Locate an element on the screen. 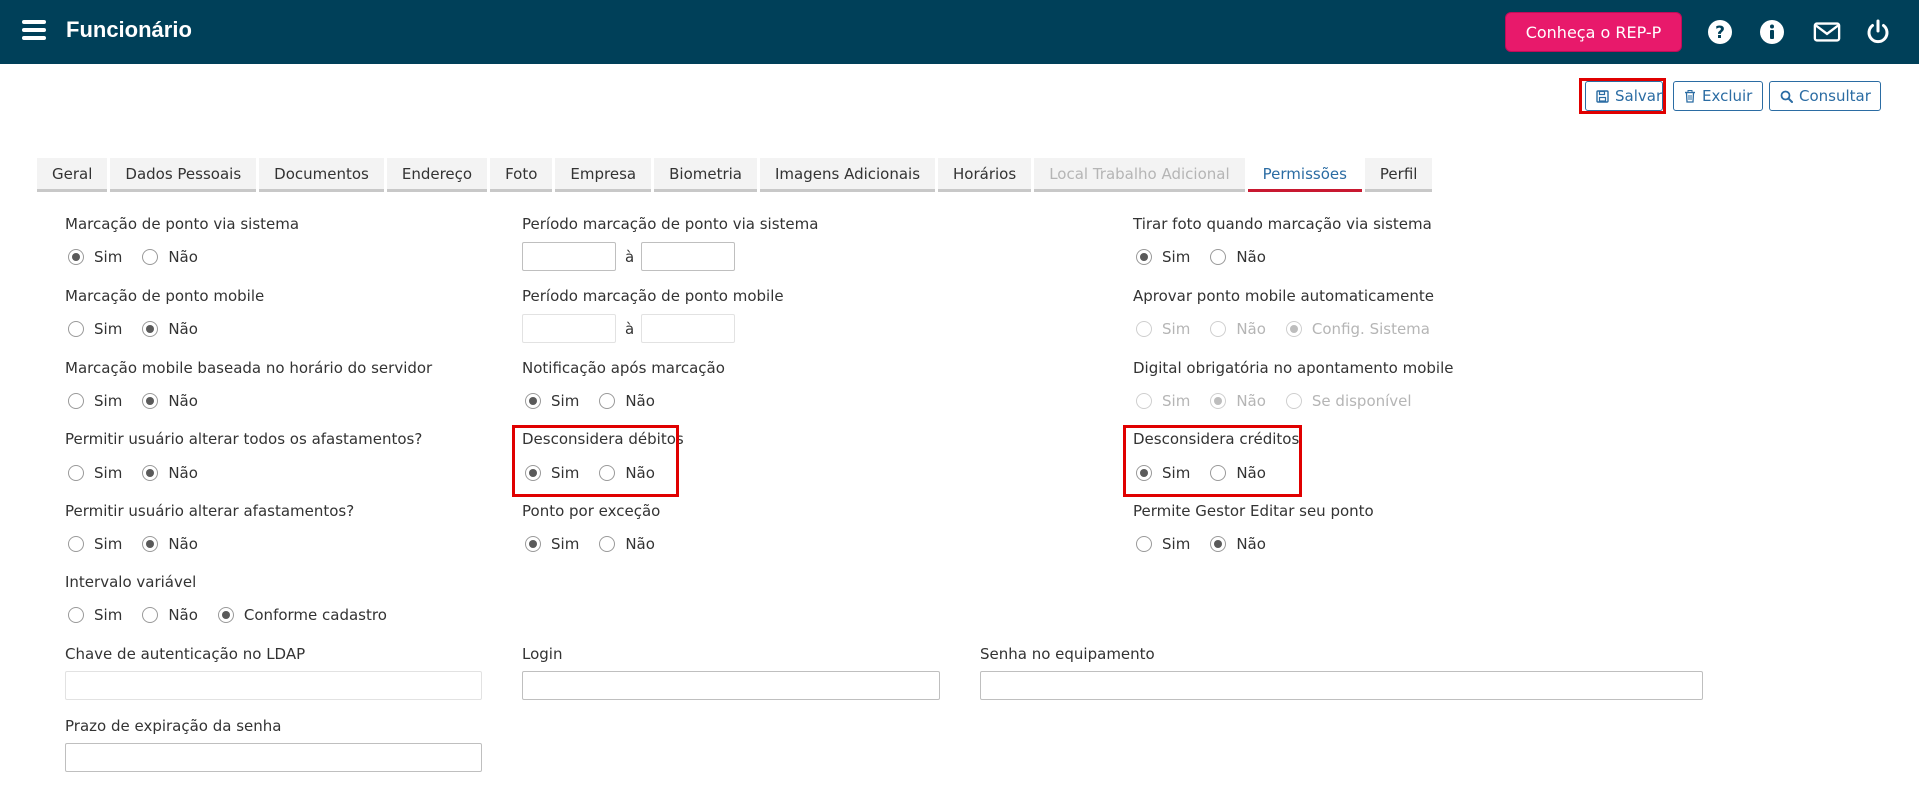 The height and width of the screenshot is (808, 1919). periodo-mobile-to-input is located at coordinates (688, 328).